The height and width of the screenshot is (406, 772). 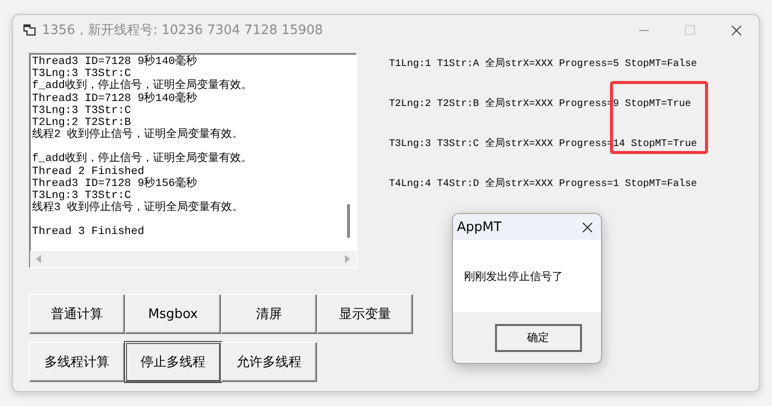 I want to click on status-line: T4Lng:4 T4Str:D 全局strX=XXX Progress=1 StopMT=False, so click(x=543, y=184).